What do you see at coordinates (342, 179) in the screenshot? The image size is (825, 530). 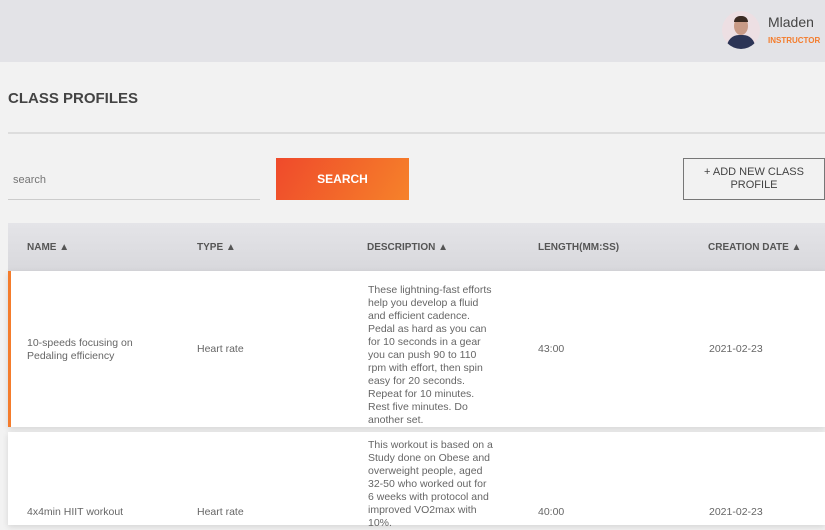 I see `search-button: SEARCH` at bounding box center [342, 179].